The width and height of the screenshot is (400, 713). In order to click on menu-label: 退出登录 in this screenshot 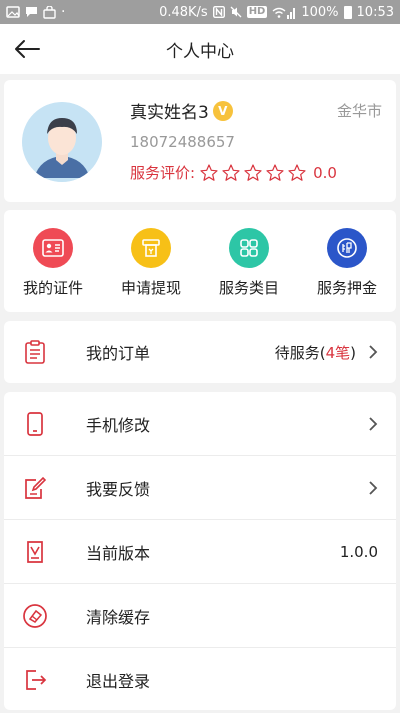, I will do `click(118, 681)`.